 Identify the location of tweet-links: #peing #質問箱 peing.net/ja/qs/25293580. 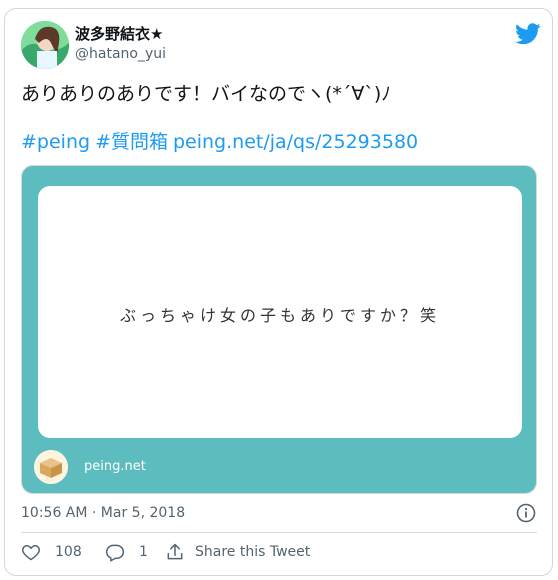
(281, 142).